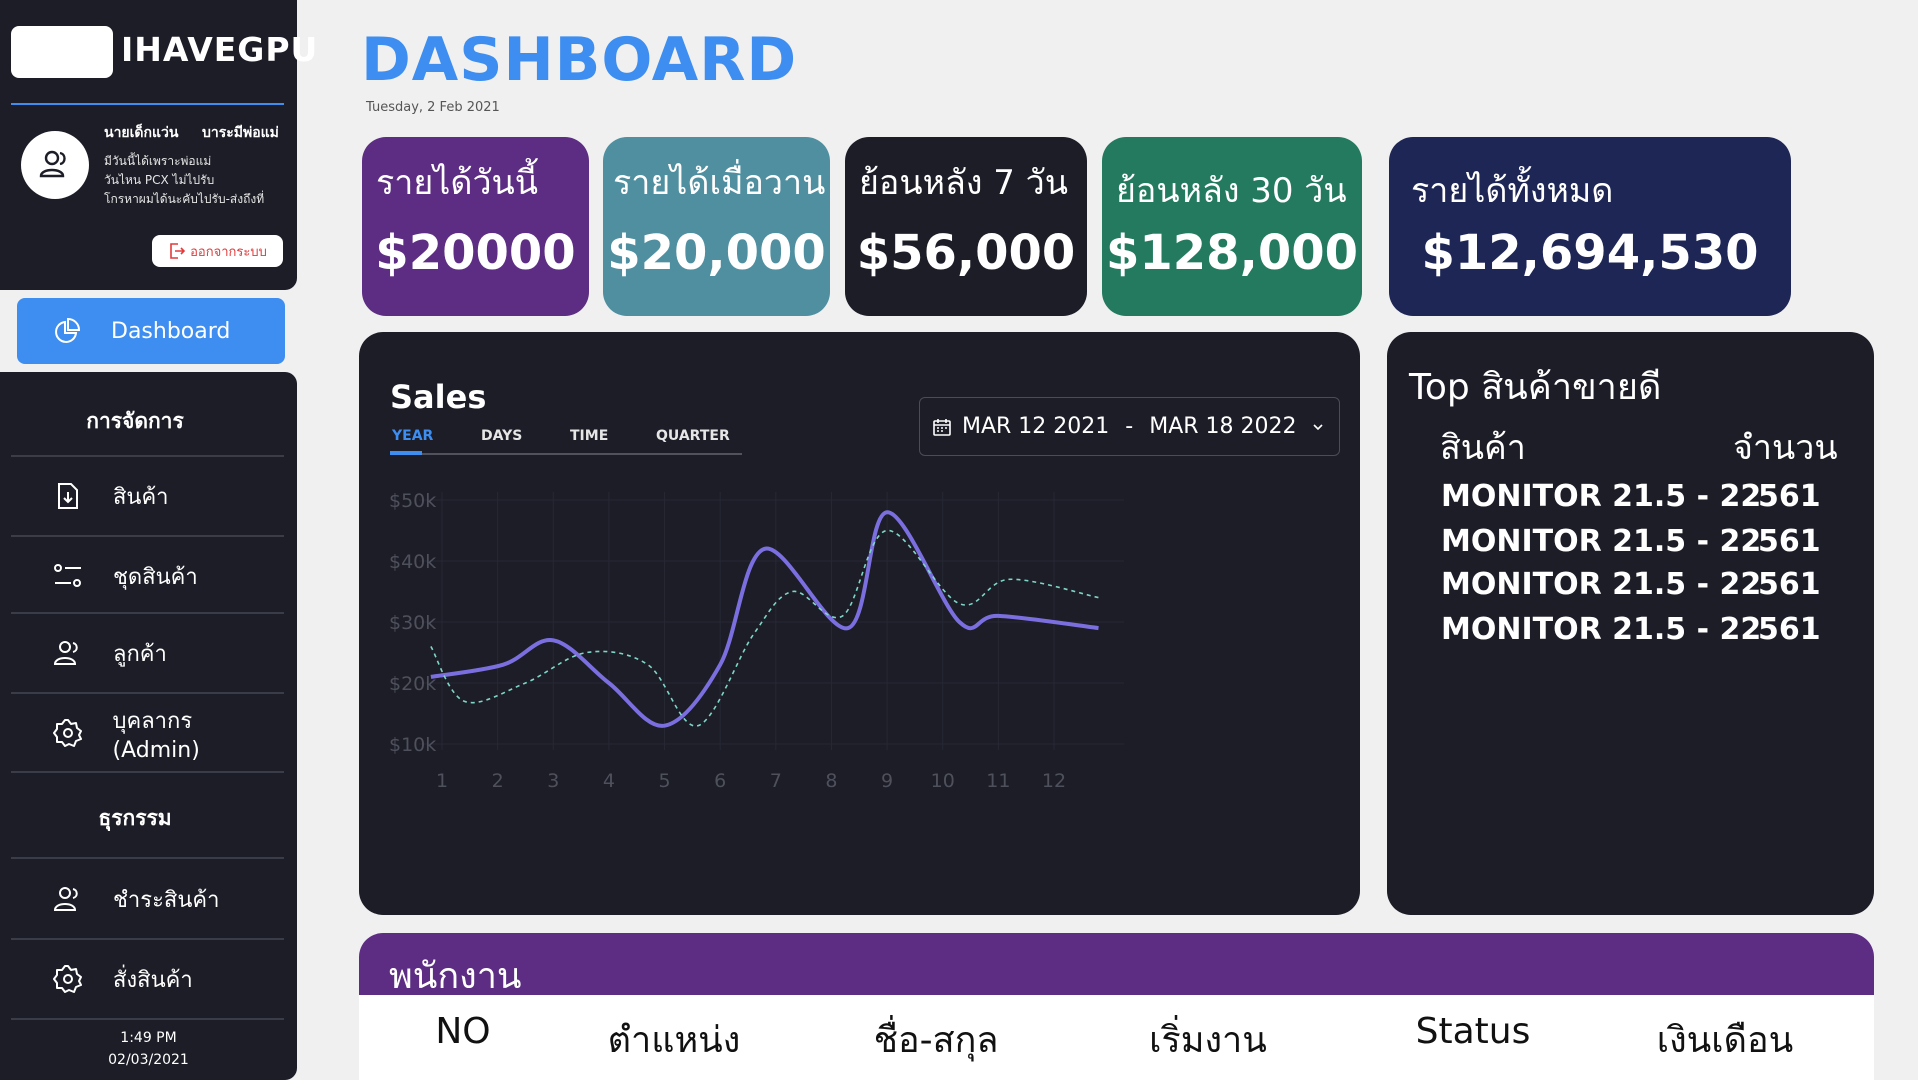 Image resolution: width=1918 pixels, height=1080 pixels. What do you see at coordinates (153, 980) in the screenshot?
I see `nav-label: สั่งสินค้า` at bounding box center [153, 980].